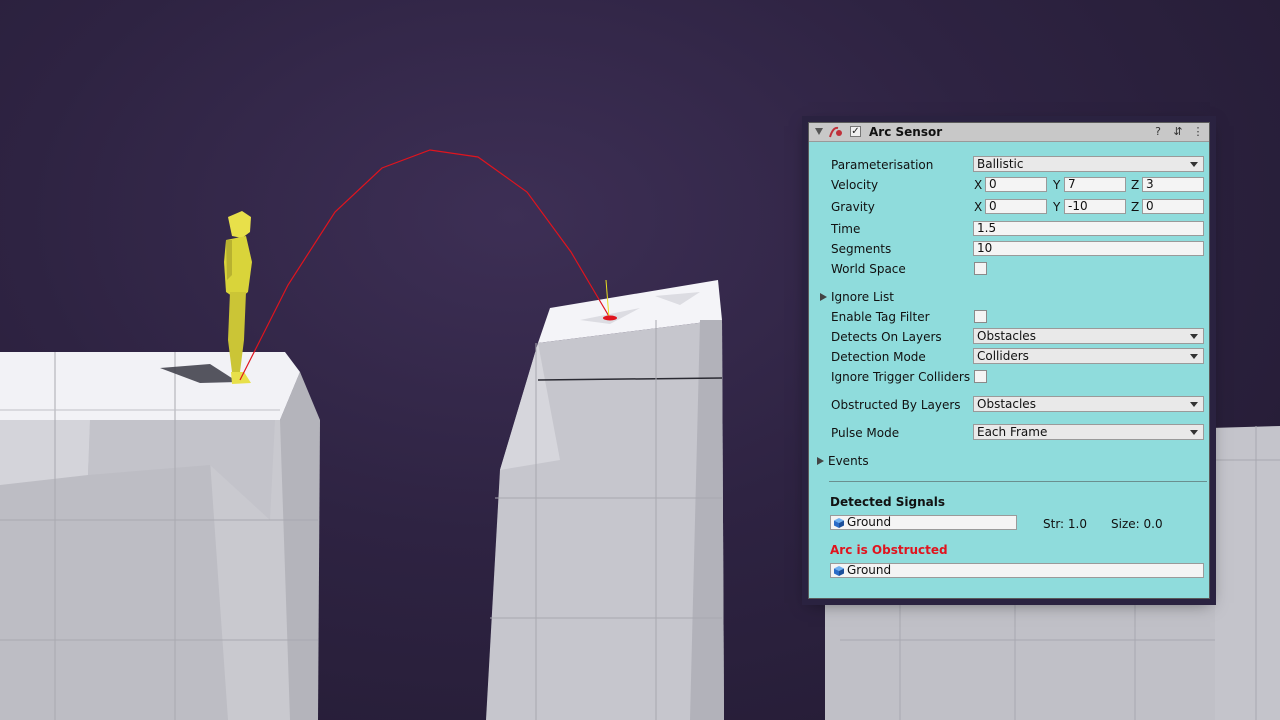  What do you see at coordinates (869, 522) in the screenshot?
I see `detected-signal-object-name: Ground` at bounding box center [869, 522].